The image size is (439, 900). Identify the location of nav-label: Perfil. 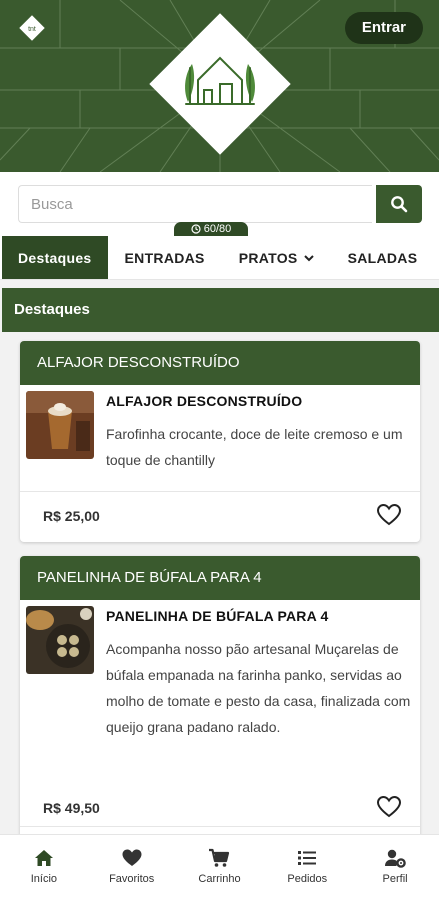
(395, 879).